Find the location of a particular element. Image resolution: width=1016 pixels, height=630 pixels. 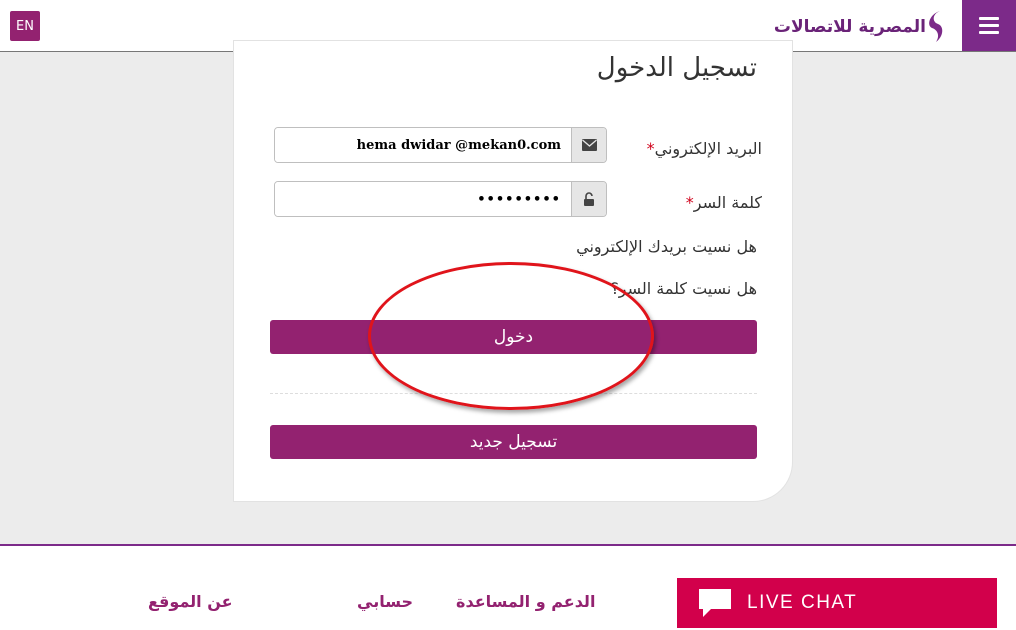

divider is located at coordinates (513, 393).